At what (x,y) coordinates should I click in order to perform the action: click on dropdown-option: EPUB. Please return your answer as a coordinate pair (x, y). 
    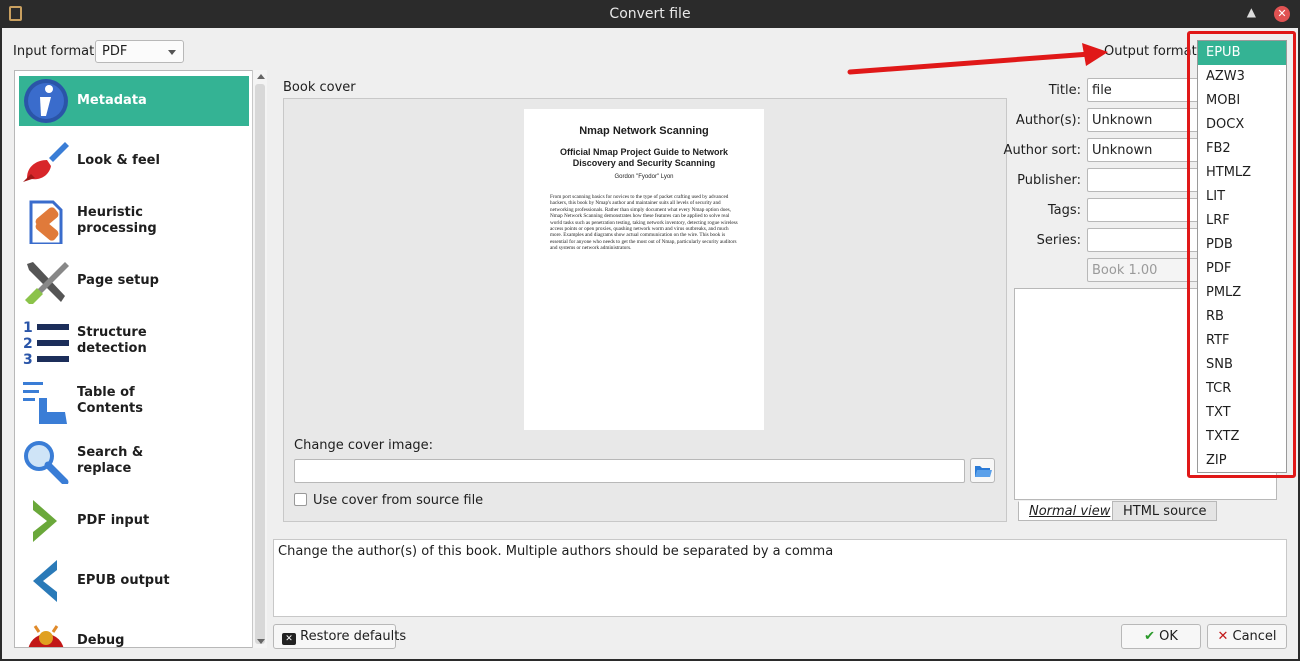
    Looking at the image, I should click on (1242, 53).